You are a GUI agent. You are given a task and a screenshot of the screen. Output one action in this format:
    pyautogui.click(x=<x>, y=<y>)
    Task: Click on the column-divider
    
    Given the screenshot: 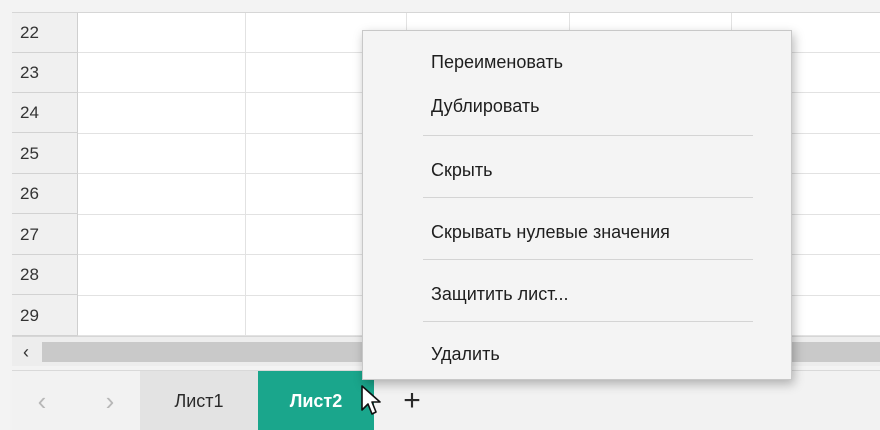 What is the action you would take?
    pyautogui.click(x=245, y=174)
    